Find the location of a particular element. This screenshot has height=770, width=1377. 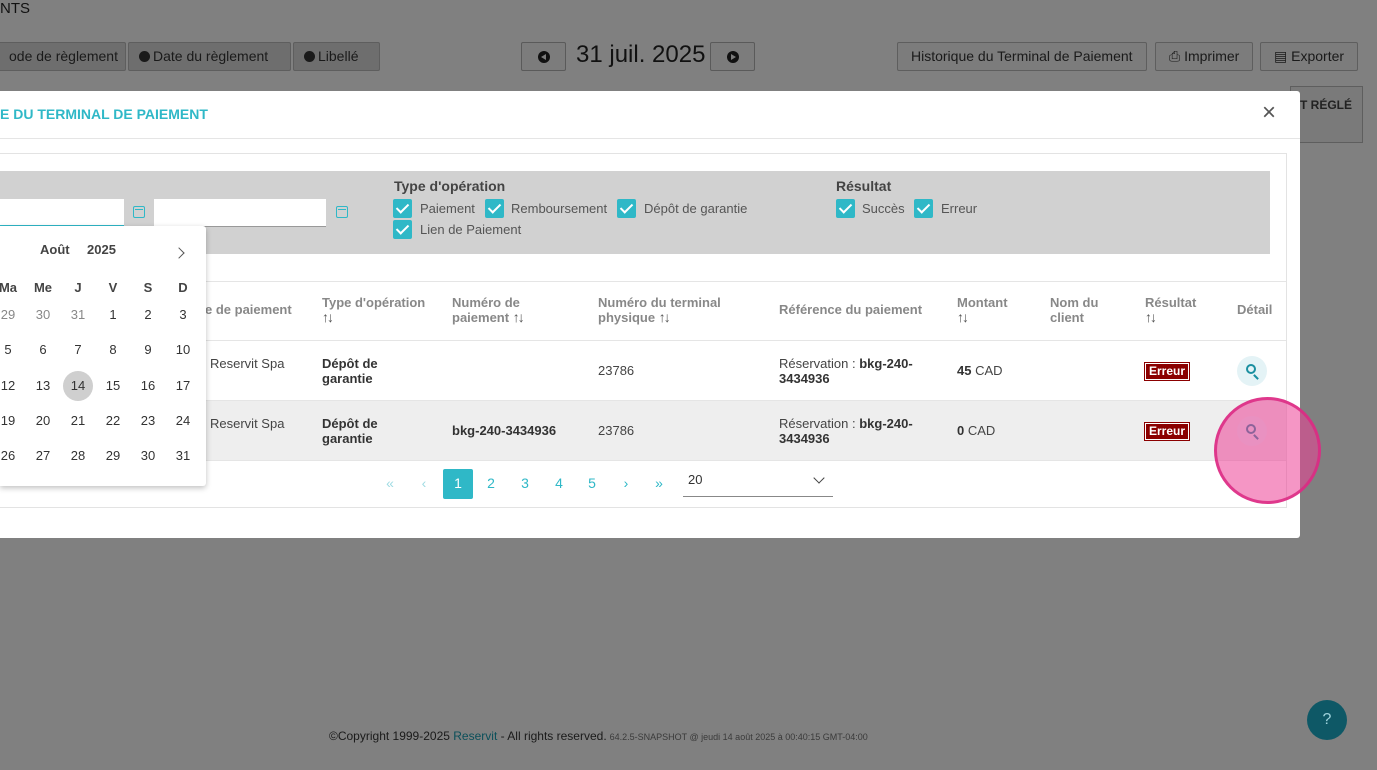

calendar-day: 27 is located at coordinates (43, 456).